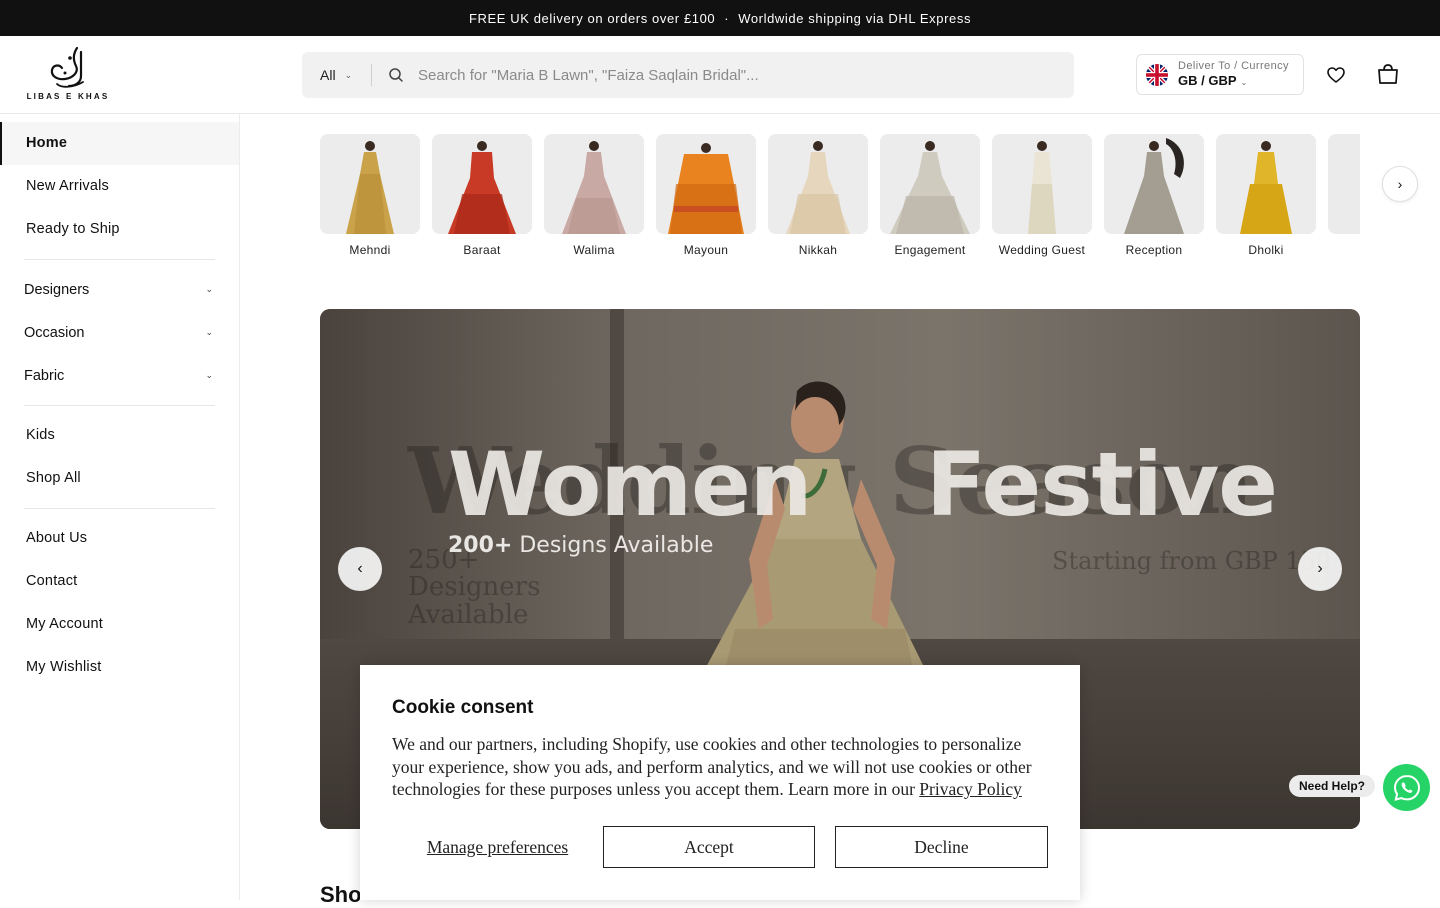  What do you see at coordinates (119, 667) in the screenshot?
I see `sidebar-item-my-wishlist: My Wishlist` at bounding box center [119, 667].